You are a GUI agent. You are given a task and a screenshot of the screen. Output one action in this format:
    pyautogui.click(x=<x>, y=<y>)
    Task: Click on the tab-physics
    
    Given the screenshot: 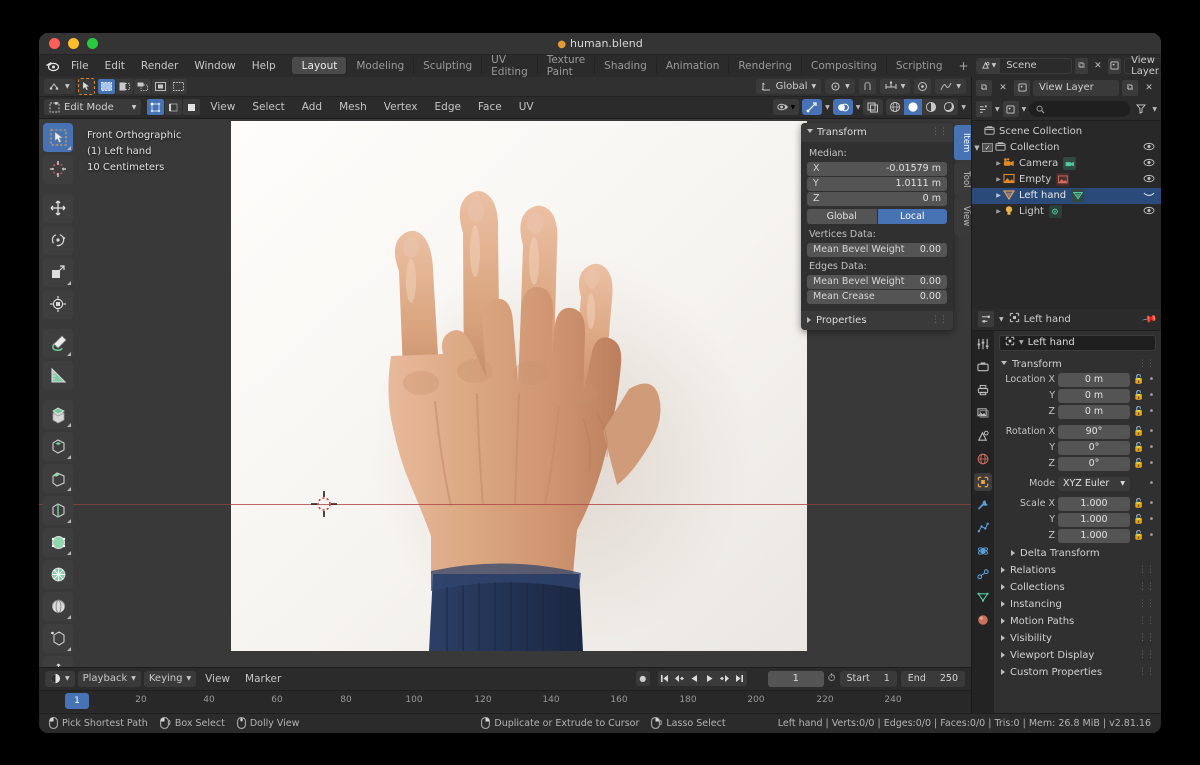 What is the action you would take?
    pyautogui.click(x=983, y=551)
    